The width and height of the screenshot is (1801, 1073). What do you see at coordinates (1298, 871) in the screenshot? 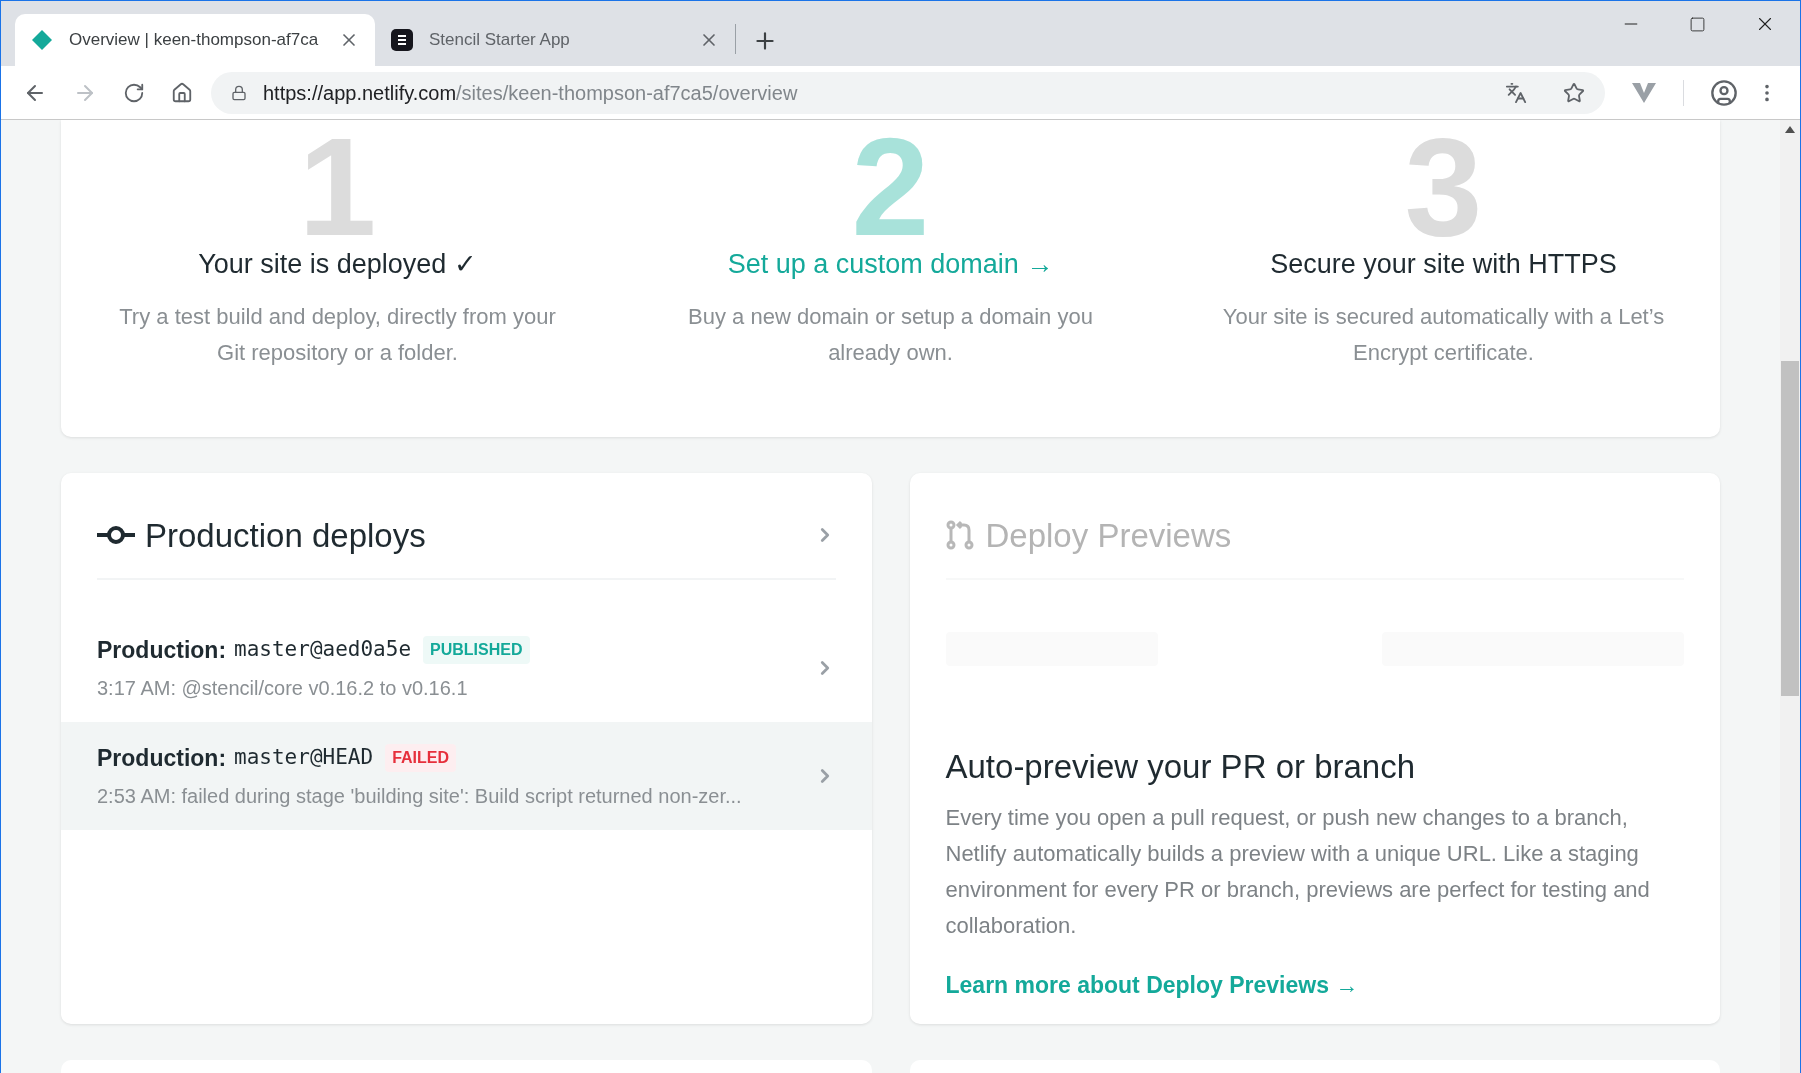
I see `description-text: Every time you open a pull request, or push new changes to a branch, Netlify automatically builds a preview with a unique URL. Like a staging environment for every PR or branch, previews are perfect for testing and collaboration.` at bounding box center [1298, 871].